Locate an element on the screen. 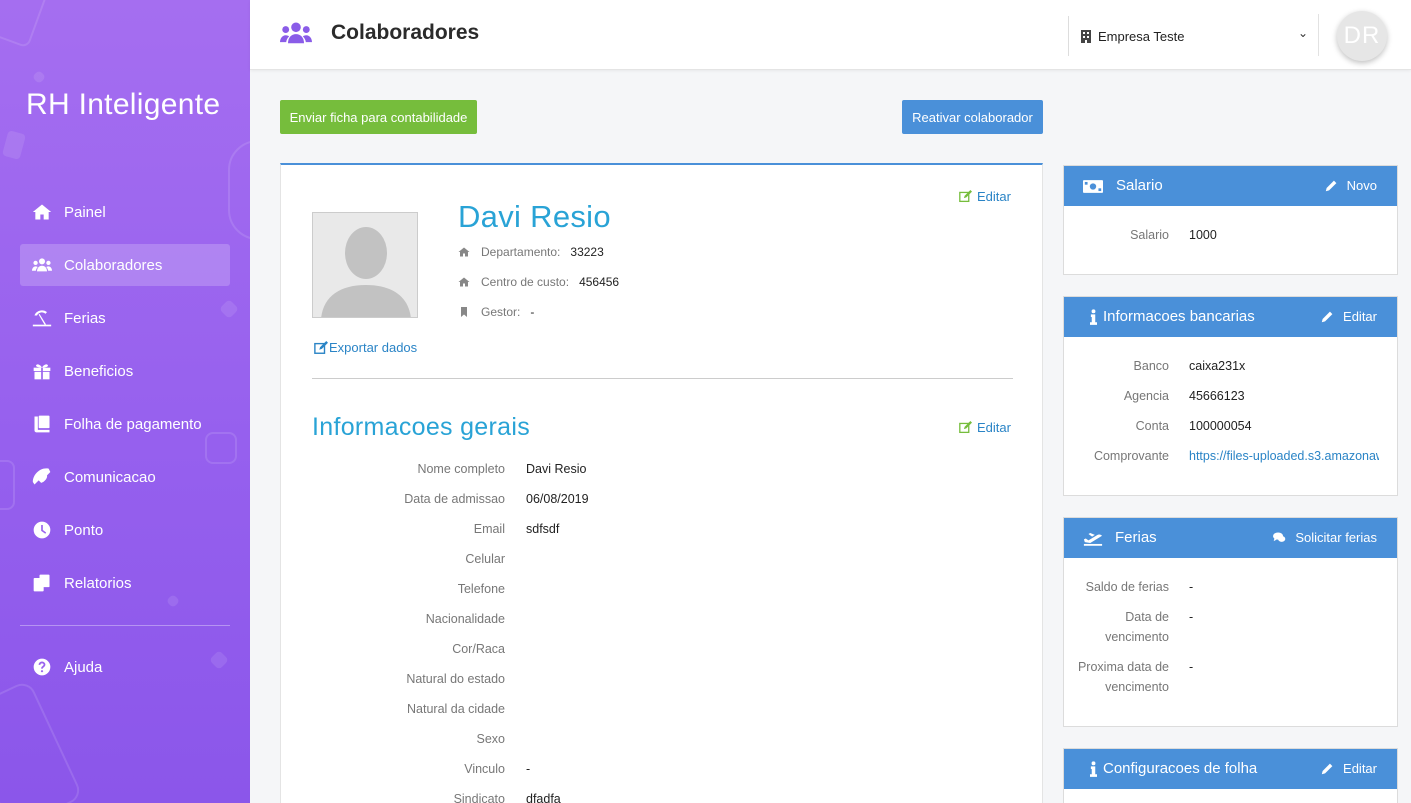 Image resolution: width=1411 pixels, height=803 pixels. bank-value: 100000054 is located at coordinates (1220, 426).